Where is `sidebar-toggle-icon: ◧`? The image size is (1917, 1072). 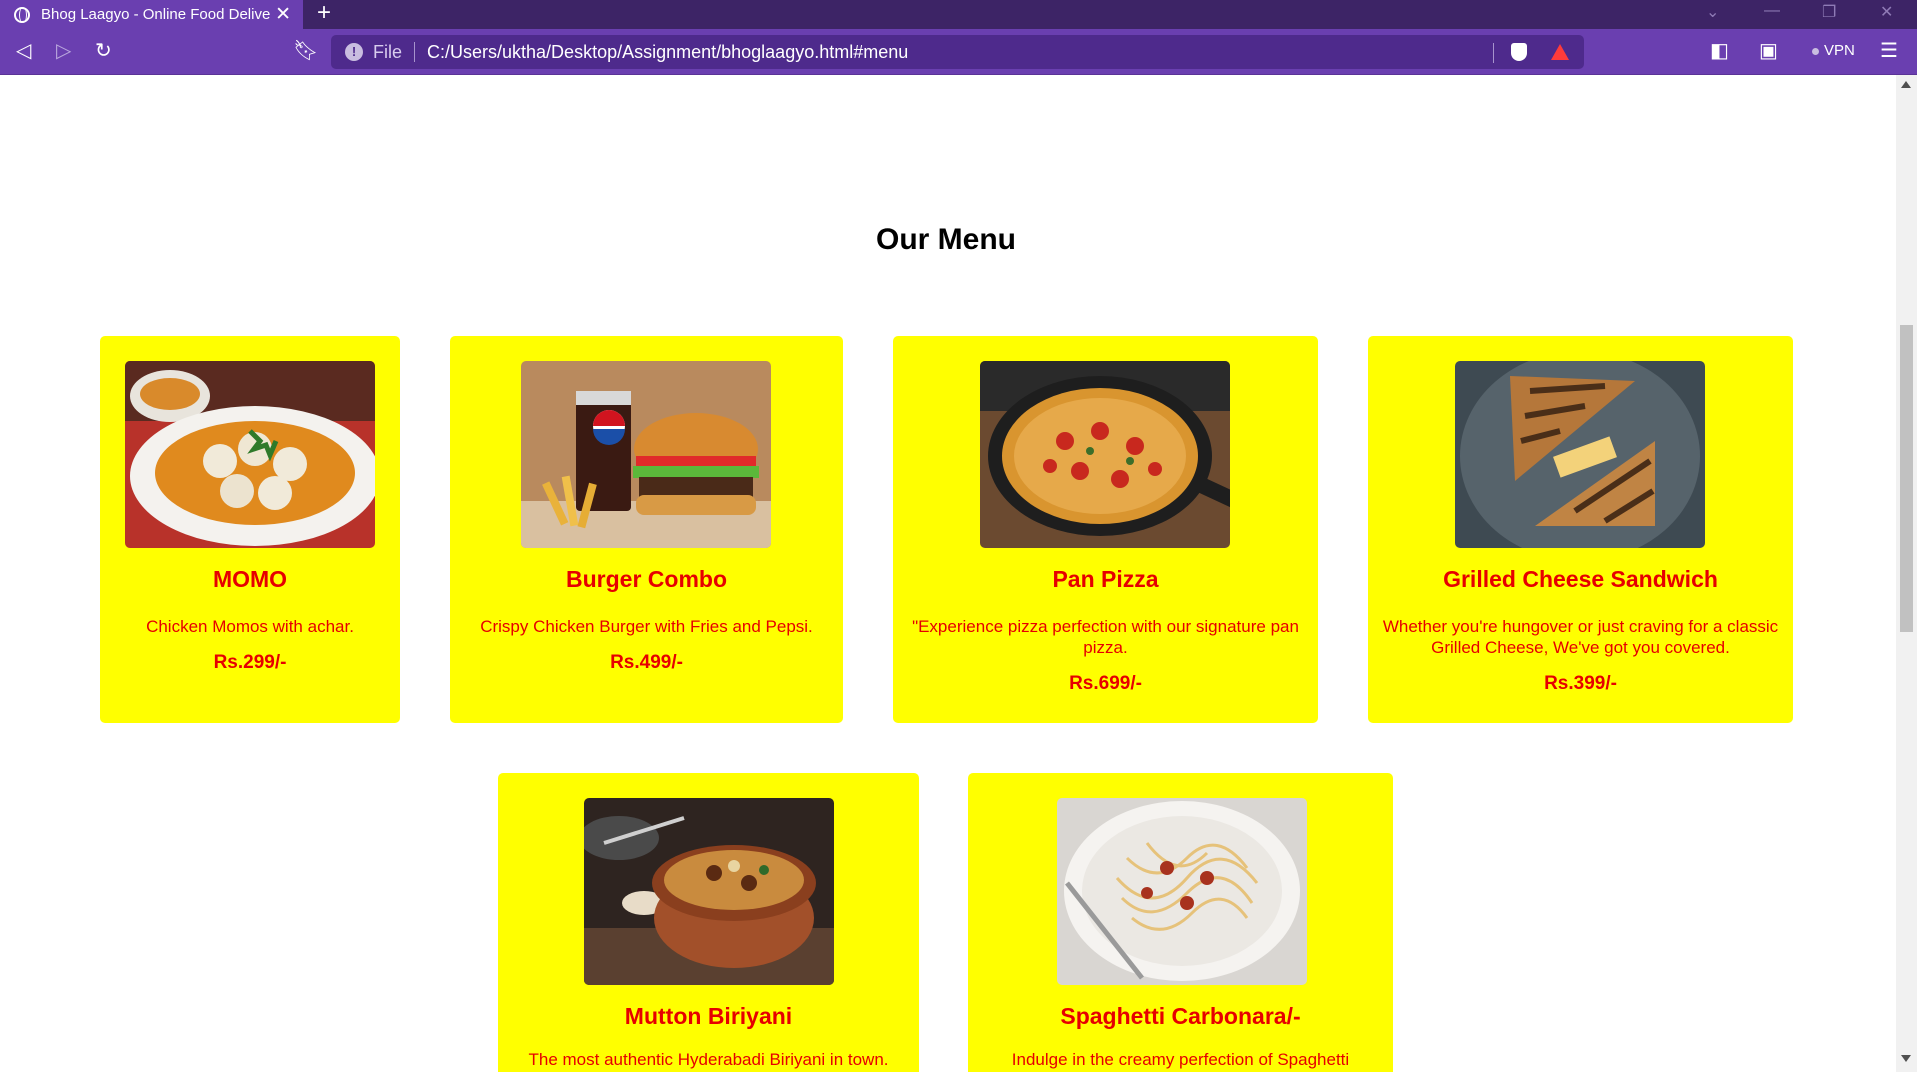
sidebar-toggle-icon: ◧ is located at coordinates (1719, 51).